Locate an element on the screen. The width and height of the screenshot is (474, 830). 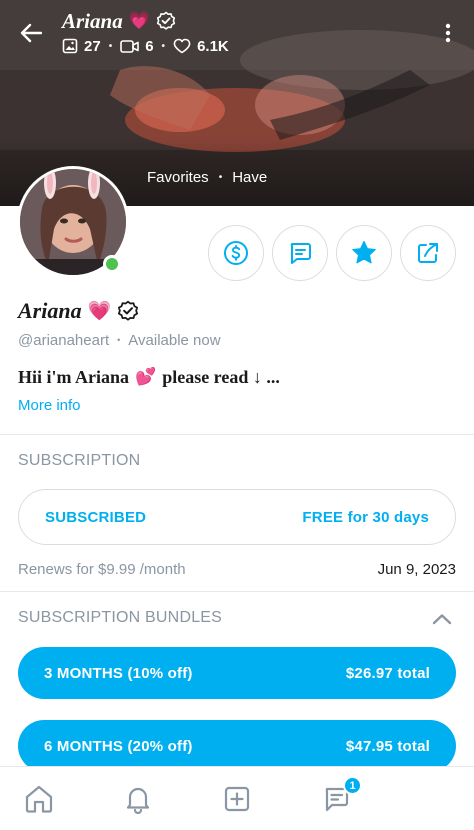
cover-tabs: Favorites • Have is located at coordinates (207, 177).